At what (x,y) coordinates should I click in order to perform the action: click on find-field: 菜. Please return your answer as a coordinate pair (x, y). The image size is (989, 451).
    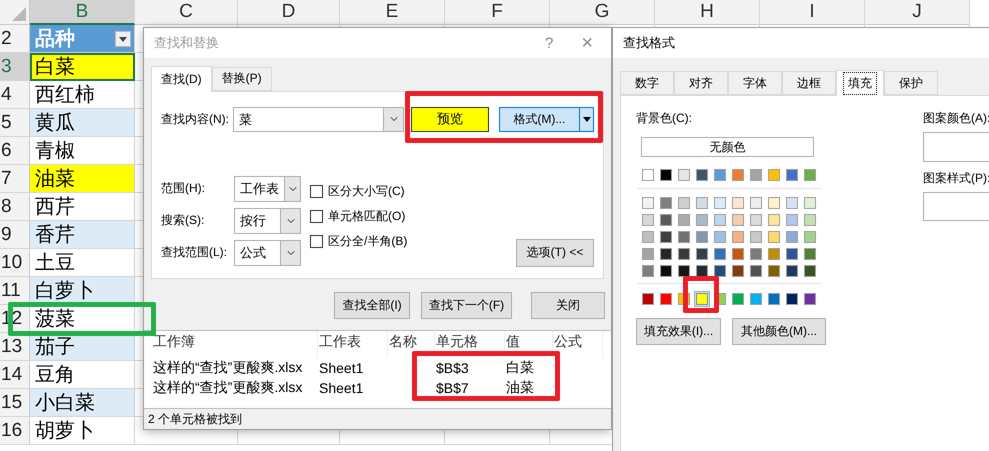
    Looking at the image, I should click on (318, 119).